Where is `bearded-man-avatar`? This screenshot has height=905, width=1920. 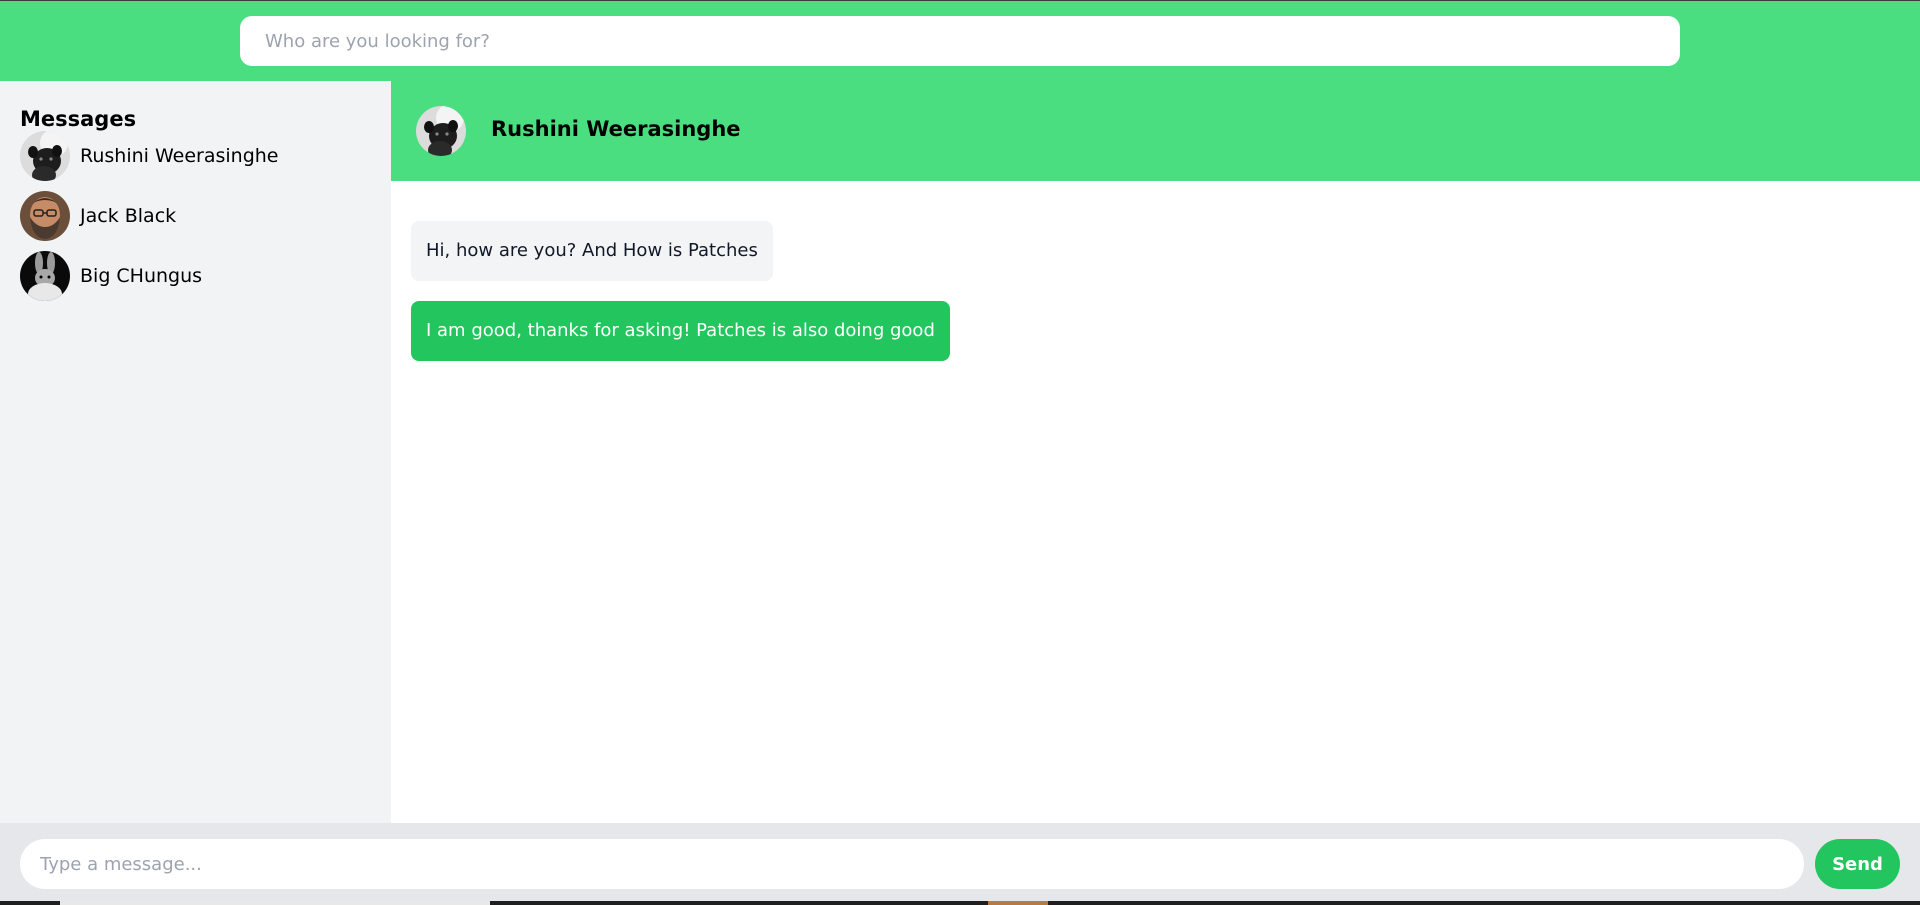 bearded-man-avatar is located at coordinates (45, 216).